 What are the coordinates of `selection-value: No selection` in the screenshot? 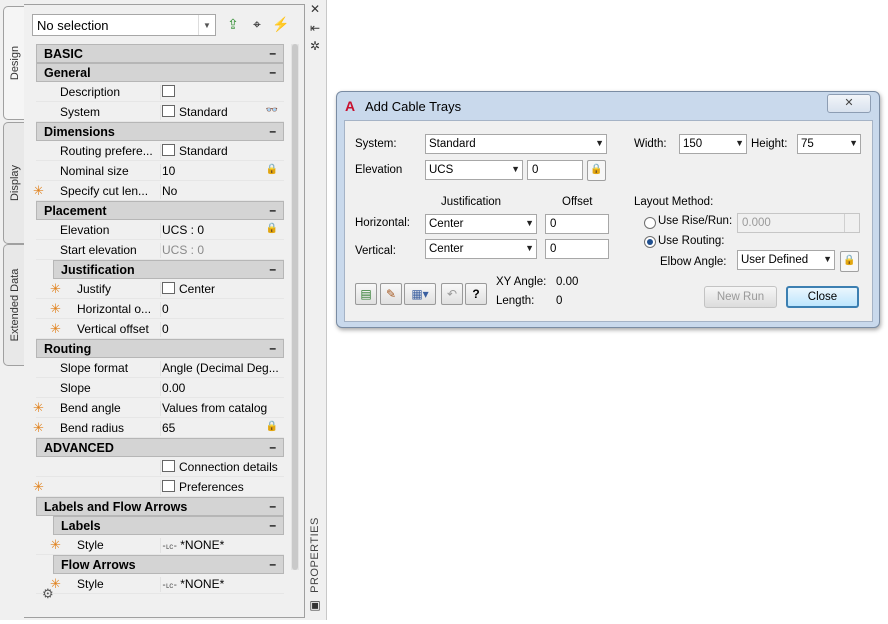 It's located at (73, 25).